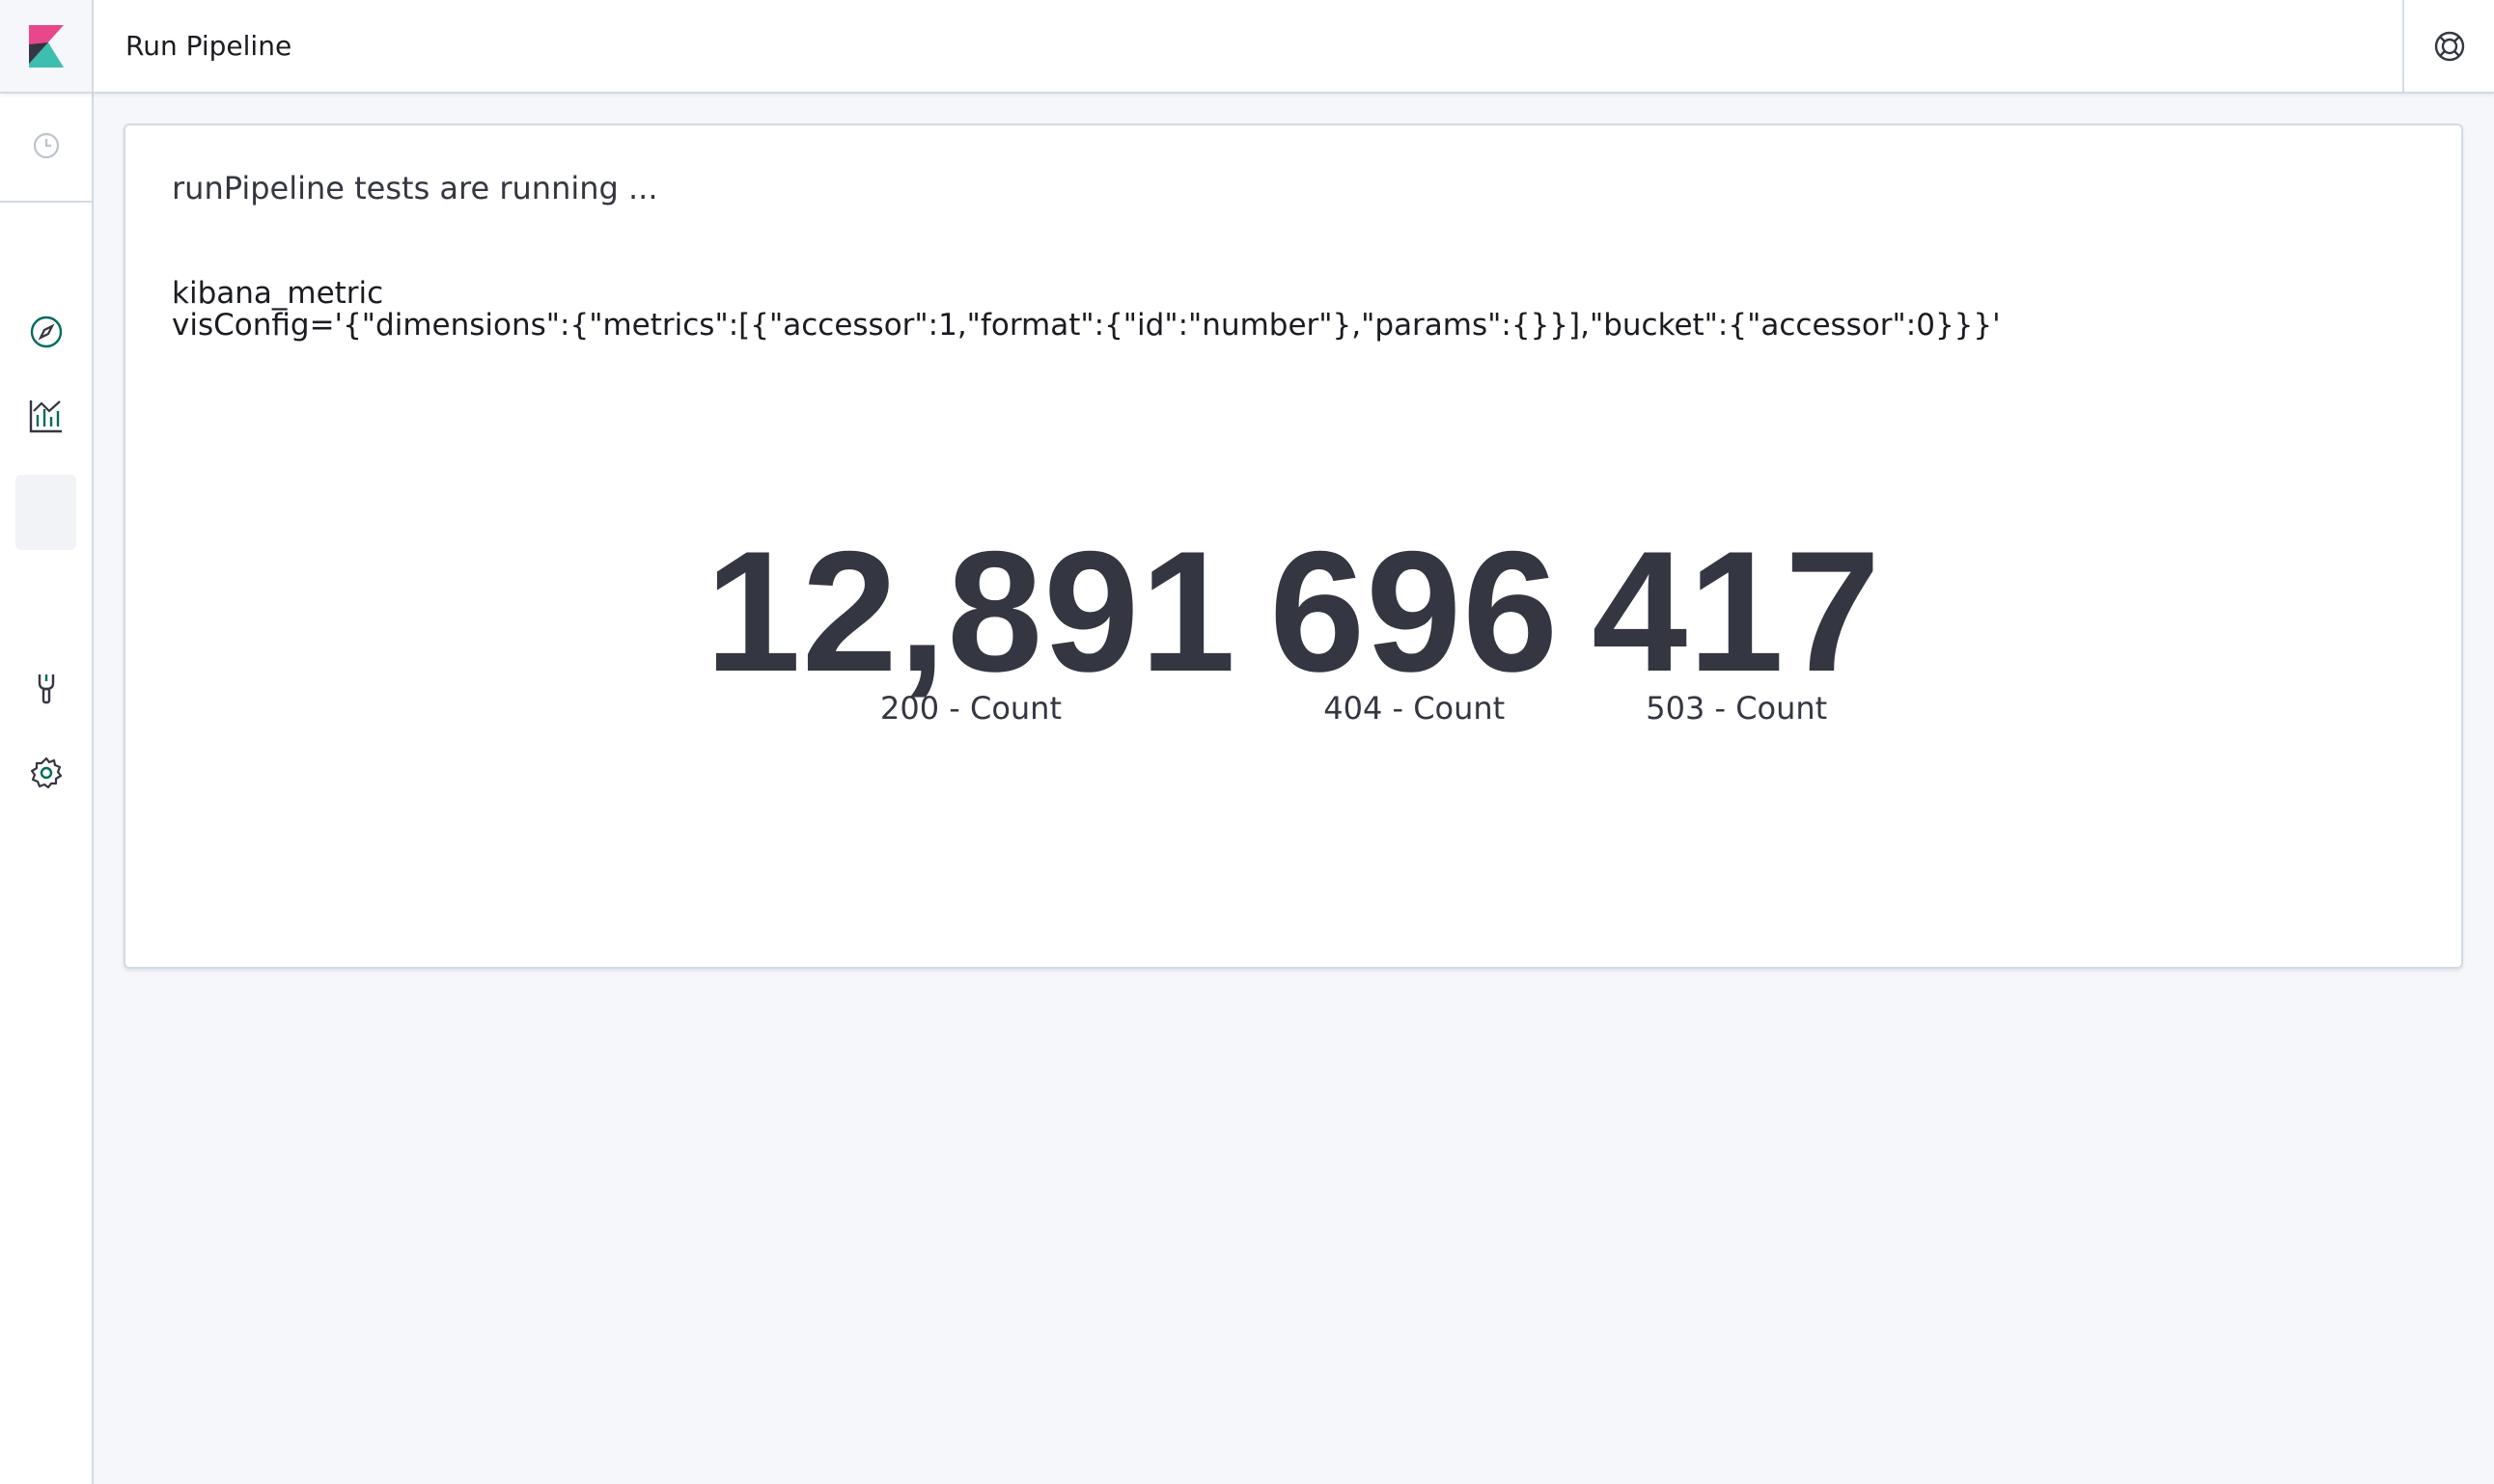 Image resolution: width=2494 pixels, height=1484 pixels. What do you see at coordinates (1247, 47) in the screenshot?
I see `top-header: Run Pipeline` at bounding box center [1247, 47].